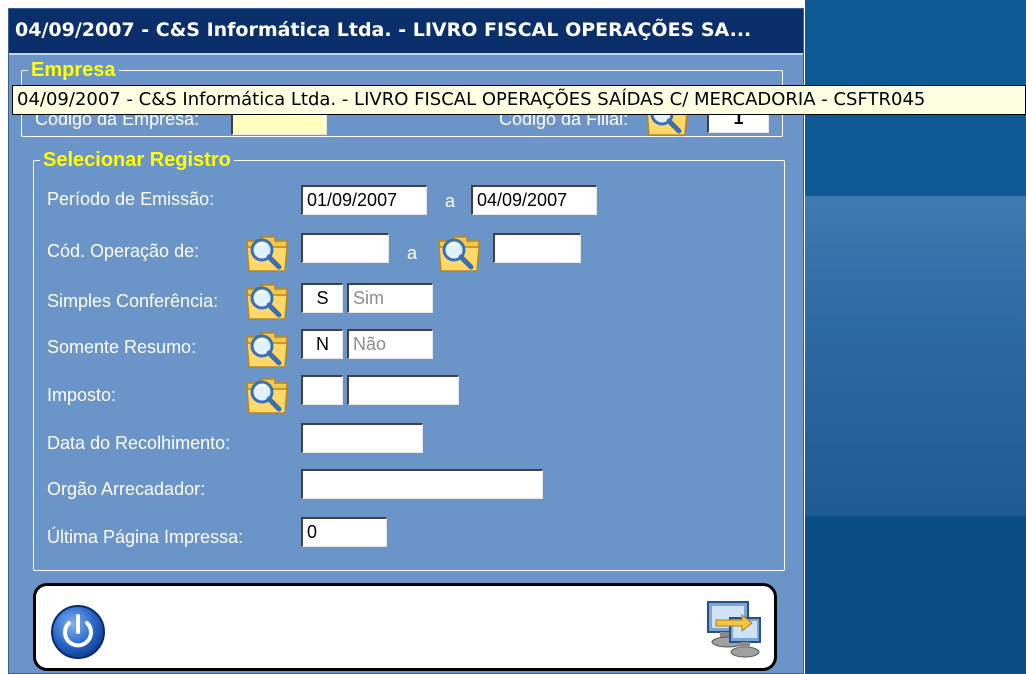 The image size is (1026, 674). I want to click on orgao-arrecadador-field, so click(422, 484).